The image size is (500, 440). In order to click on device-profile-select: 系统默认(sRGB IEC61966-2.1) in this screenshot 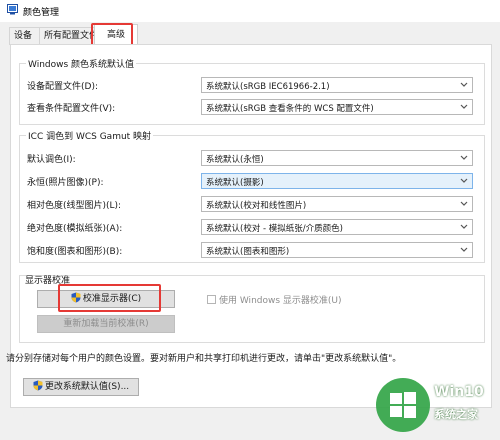, I will do `click(337, 85)`.